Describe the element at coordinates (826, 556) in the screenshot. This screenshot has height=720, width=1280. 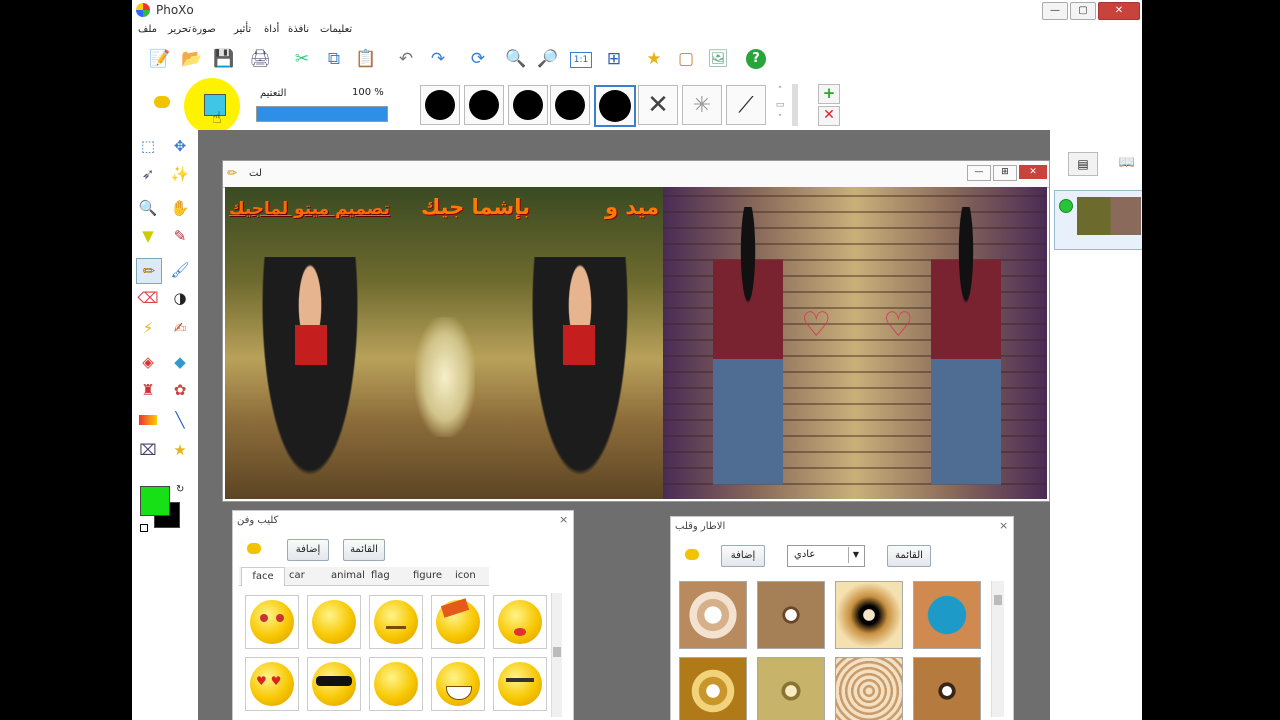
I see `frame-style-dropdown: عادي ▼` at that location.